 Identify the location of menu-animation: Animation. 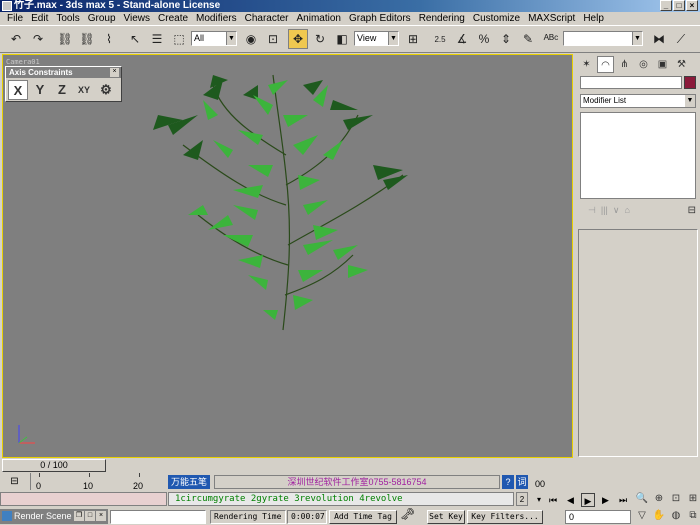
(319, 18).